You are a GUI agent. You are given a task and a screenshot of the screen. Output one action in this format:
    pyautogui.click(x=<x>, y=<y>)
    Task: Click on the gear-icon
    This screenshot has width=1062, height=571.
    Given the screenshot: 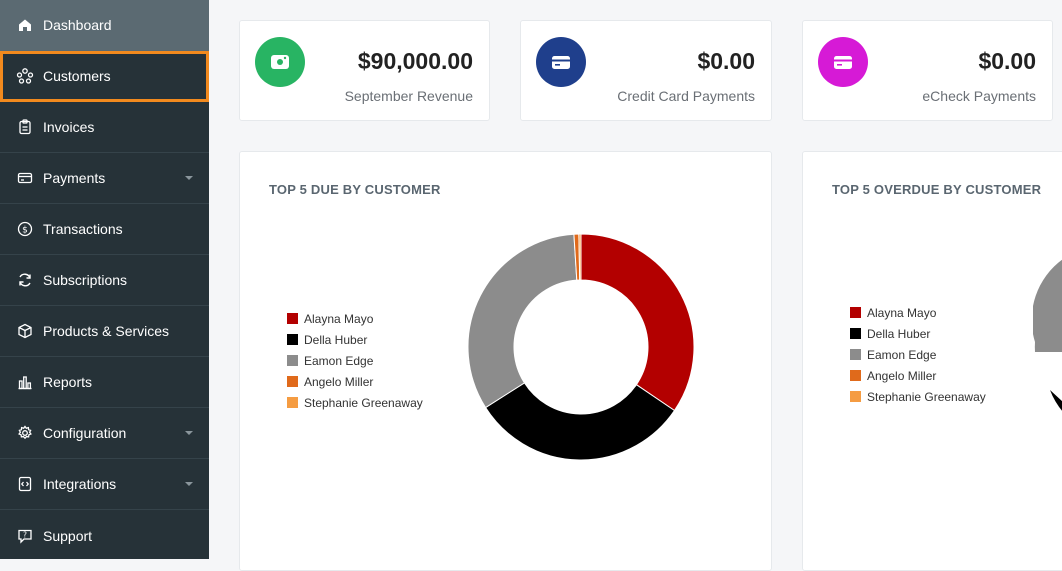 What is the action you would take?
    pyautogui.click(x=25, y=433)
    